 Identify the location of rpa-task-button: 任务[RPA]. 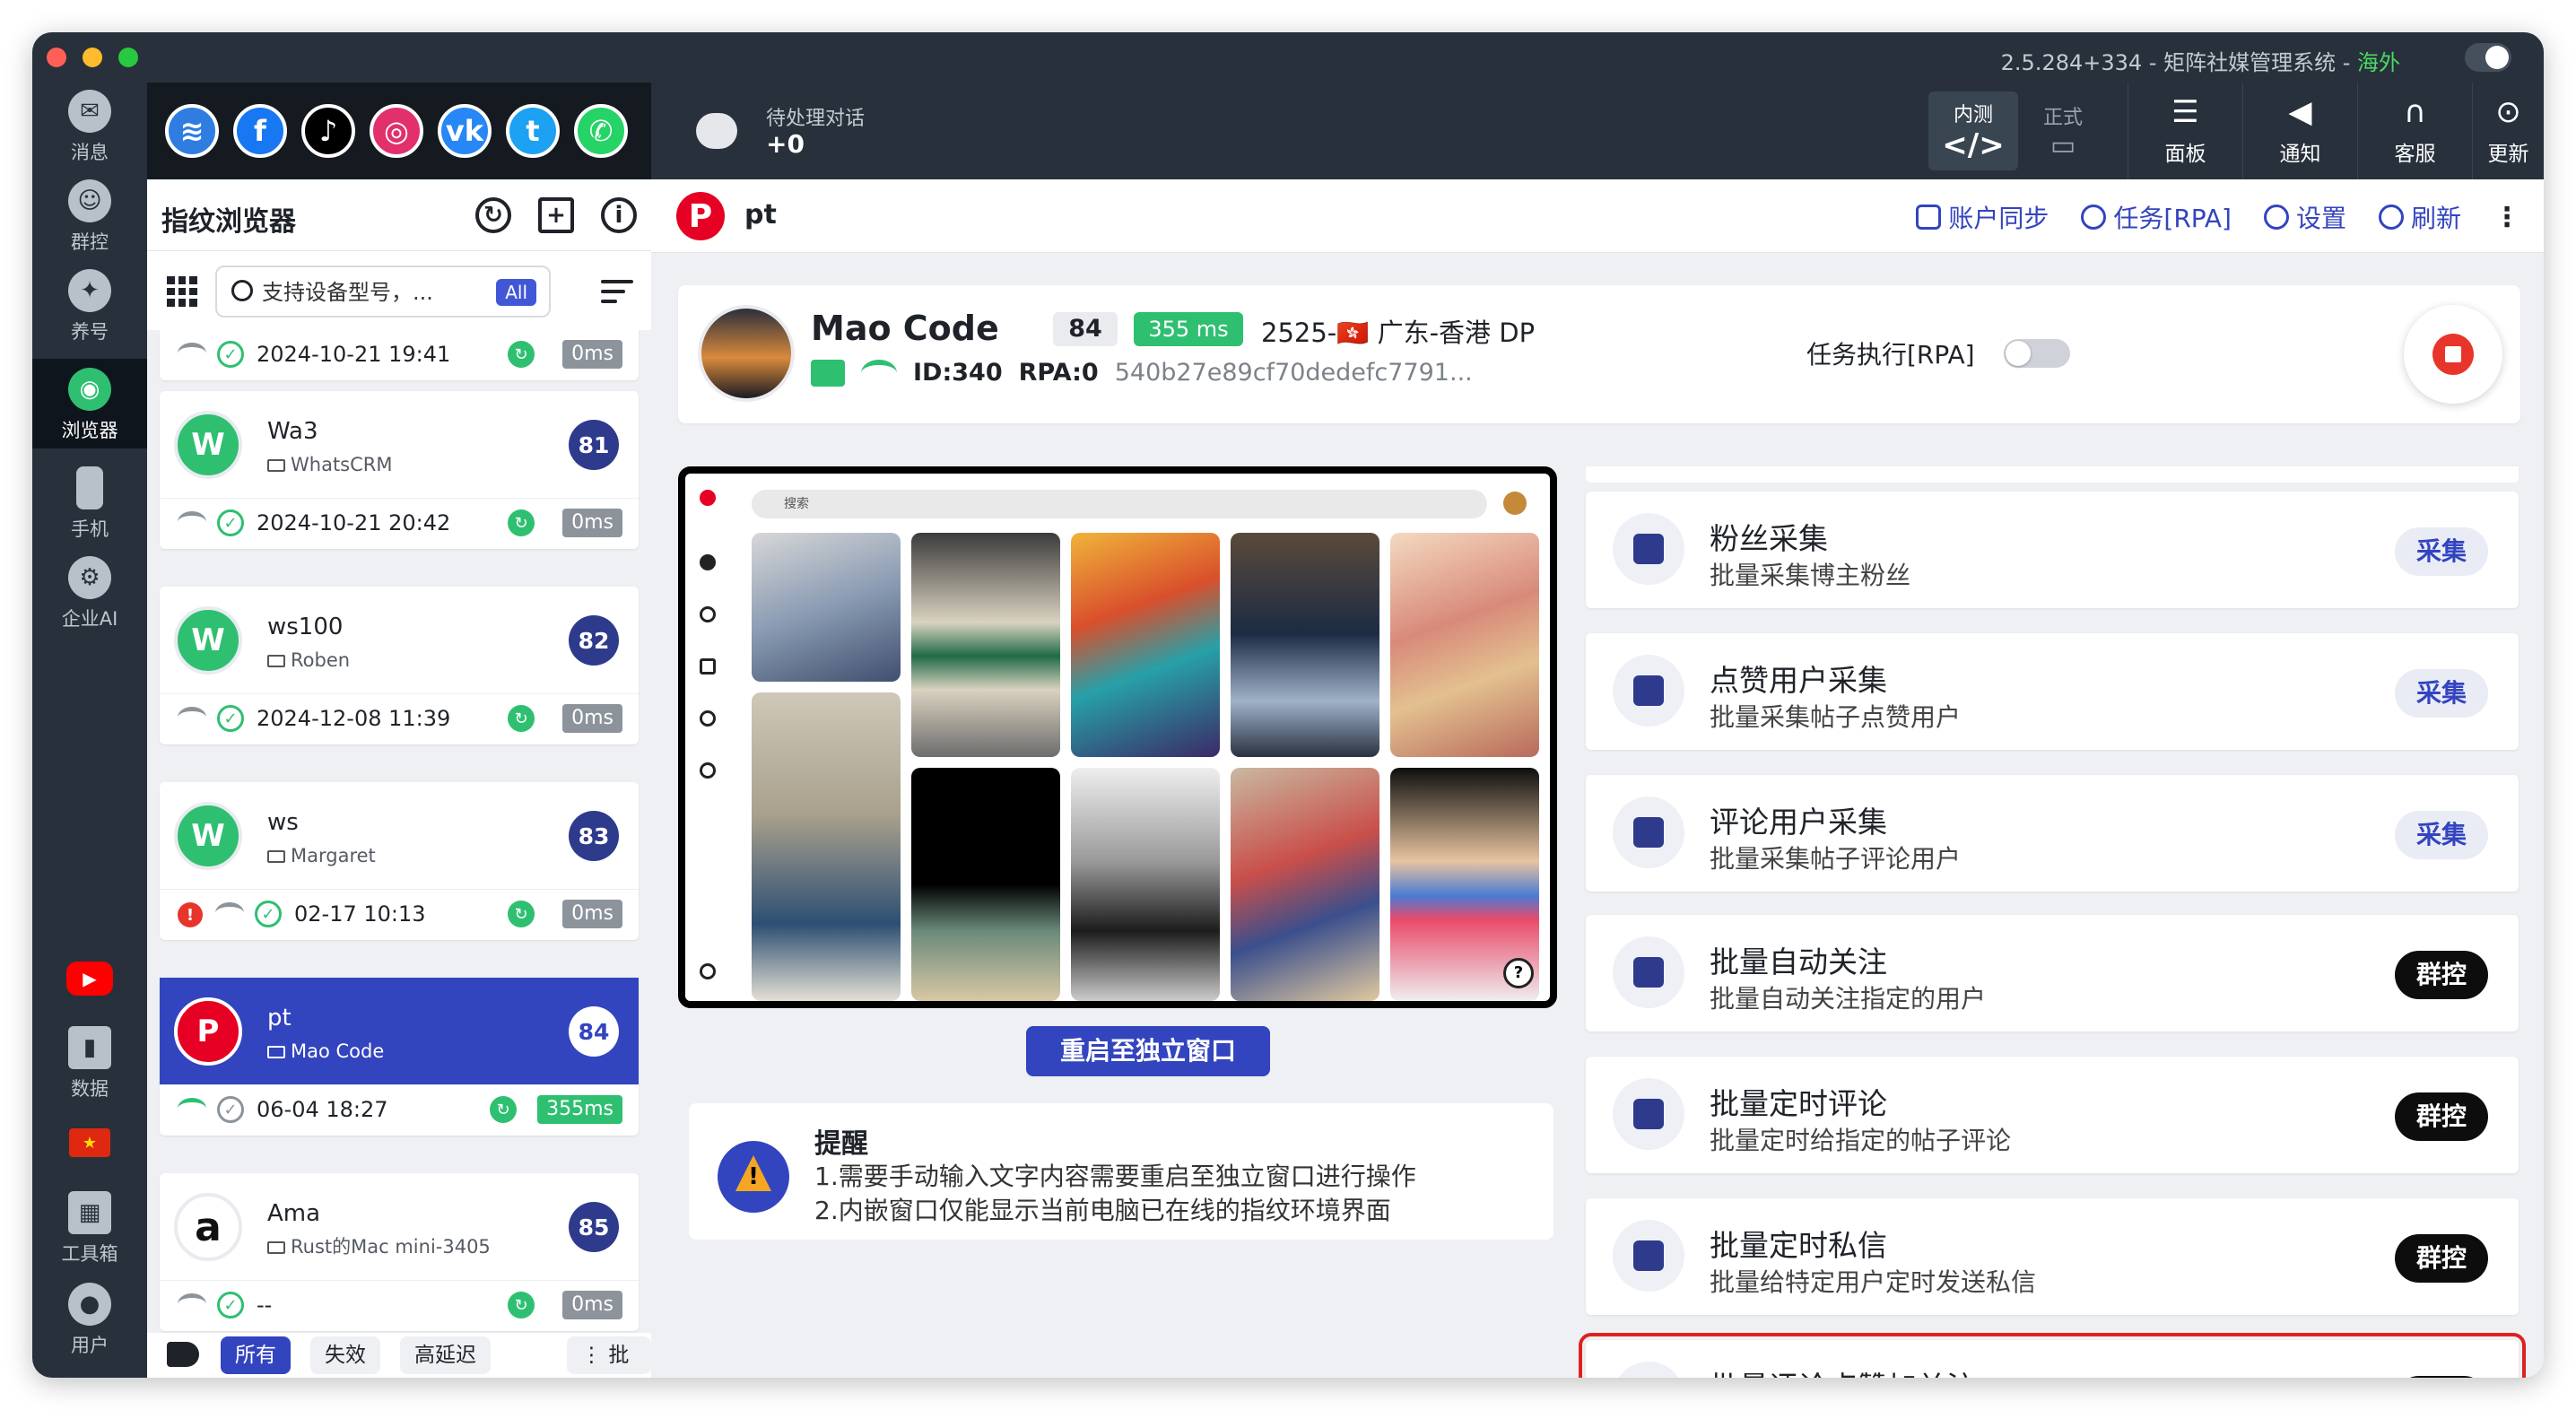
(2156, 217).